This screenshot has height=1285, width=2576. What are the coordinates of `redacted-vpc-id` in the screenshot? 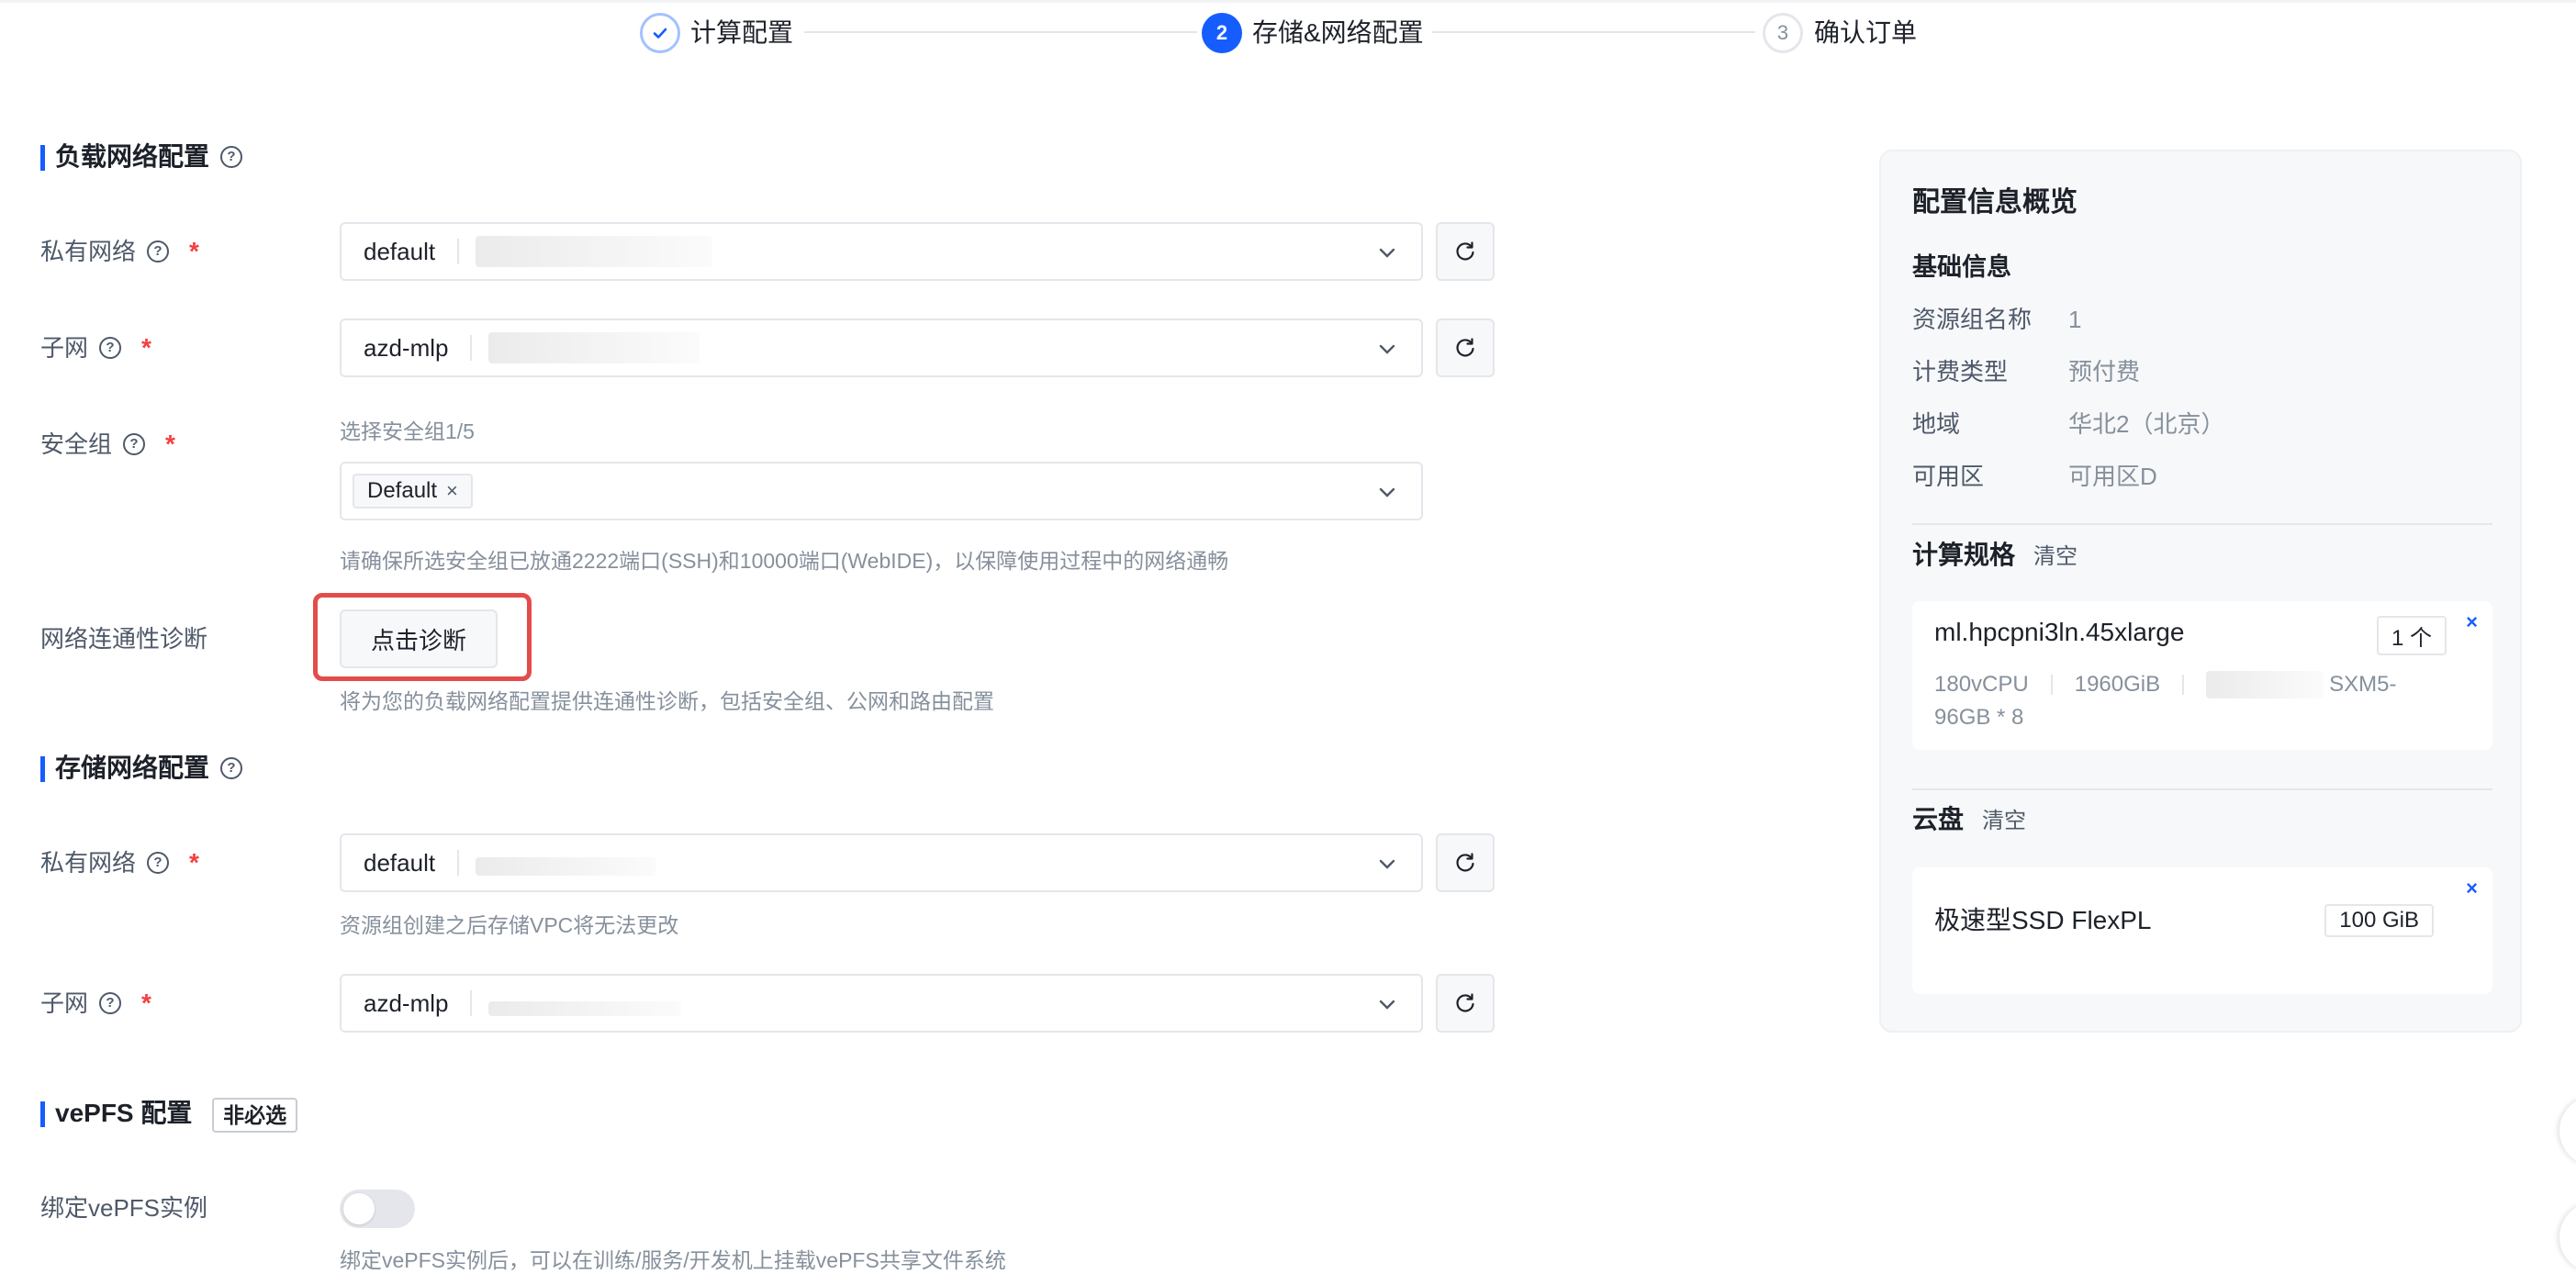 It's located at (594, 251).